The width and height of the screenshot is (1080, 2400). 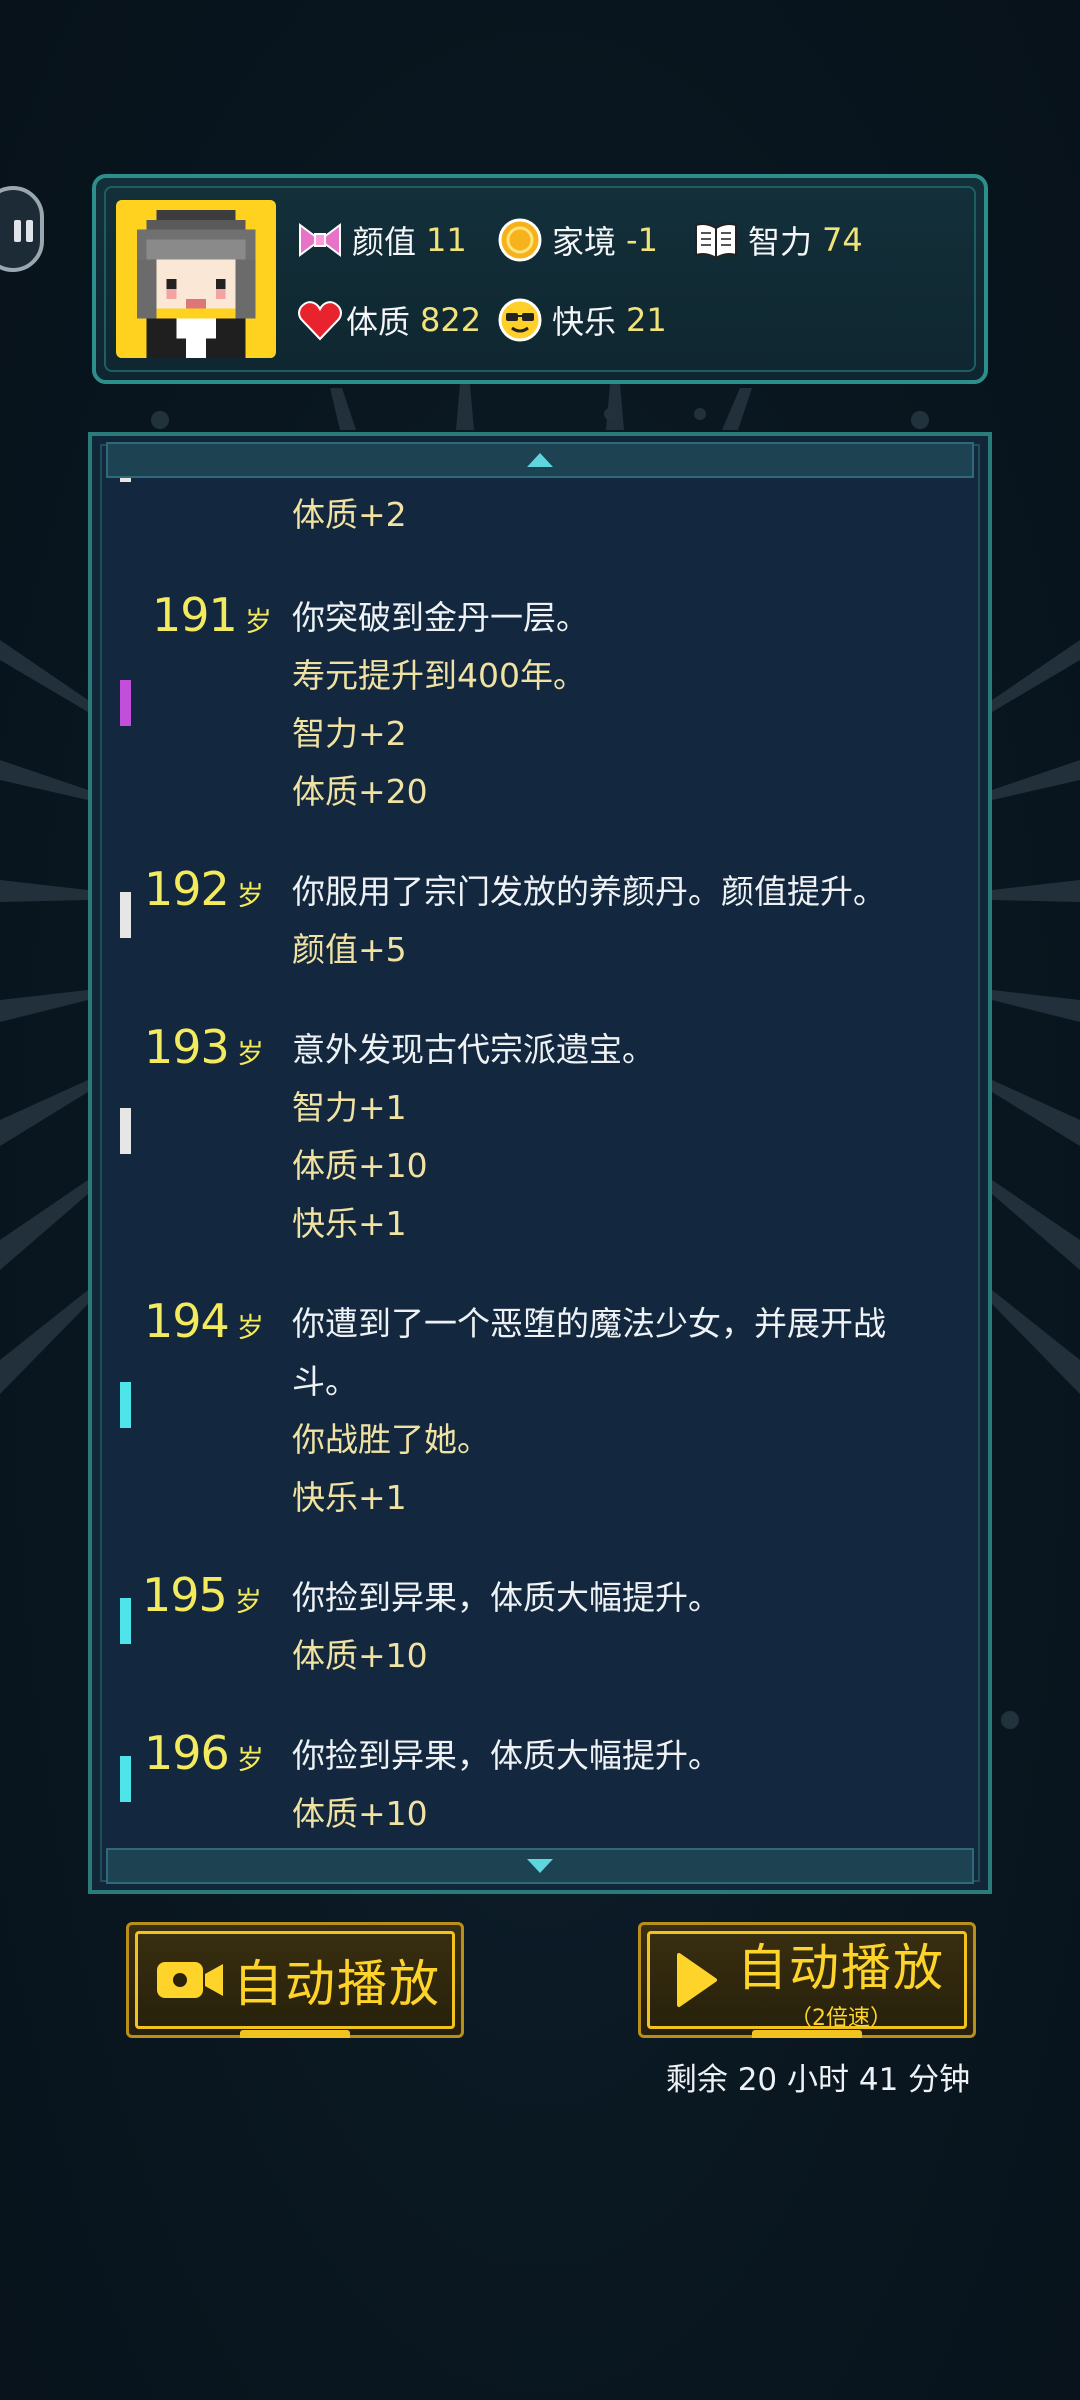 What do you see at coordinates (320, 320) in the screenshot?
I see `heart-icon` at bounding box center [320, 320].